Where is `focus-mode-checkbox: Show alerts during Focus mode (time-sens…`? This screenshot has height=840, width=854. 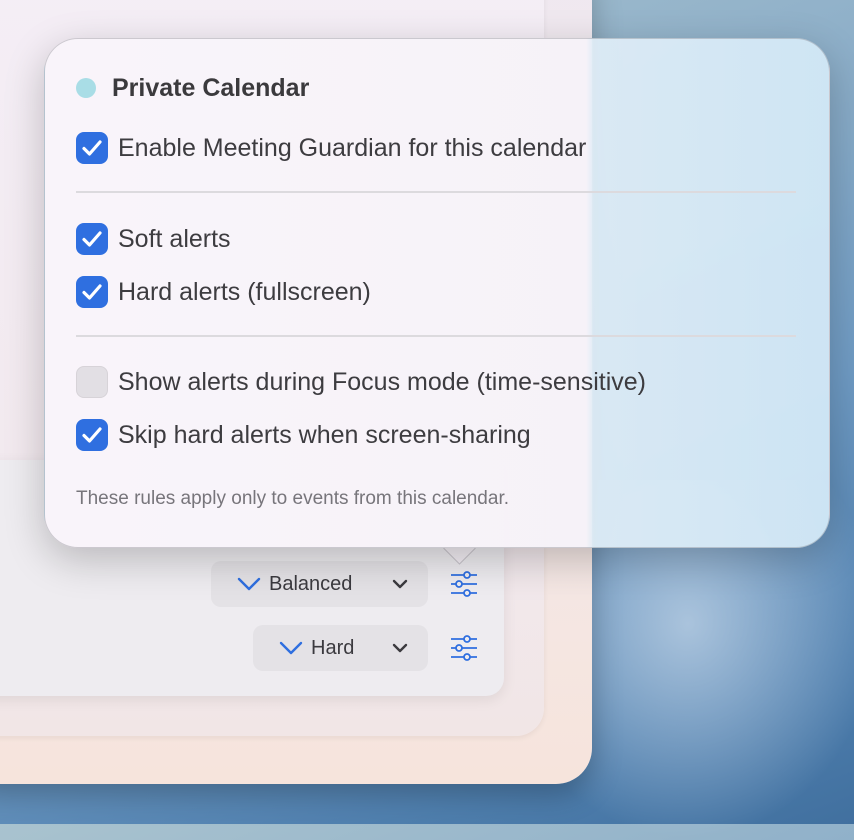 focus-mode-checkbox: Show alerts during Focus mode (time-sens… is located at coordinates (361, 382).